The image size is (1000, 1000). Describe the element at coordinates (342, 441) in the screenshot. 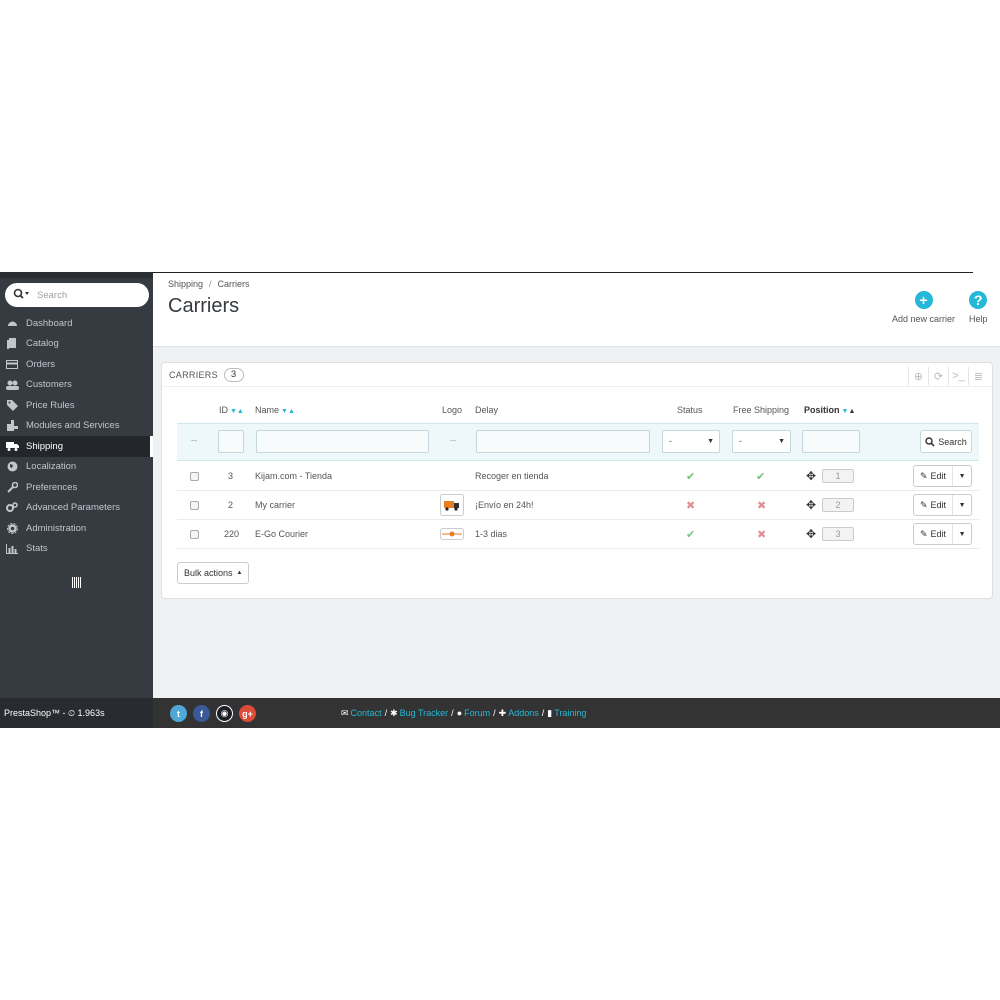

I see `filter-name-input` at that location.